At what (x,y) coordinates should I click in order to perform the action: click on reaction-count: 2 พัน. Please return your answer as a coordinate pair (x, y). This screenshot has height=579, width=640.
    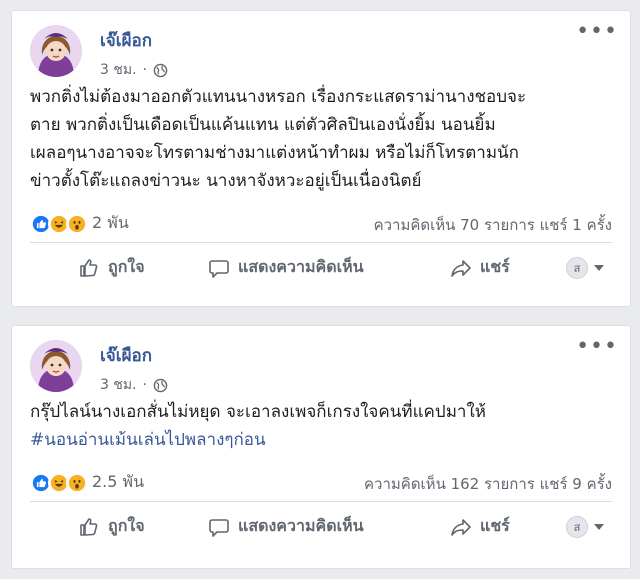
    Looking at the image, I should click on (110, 222).